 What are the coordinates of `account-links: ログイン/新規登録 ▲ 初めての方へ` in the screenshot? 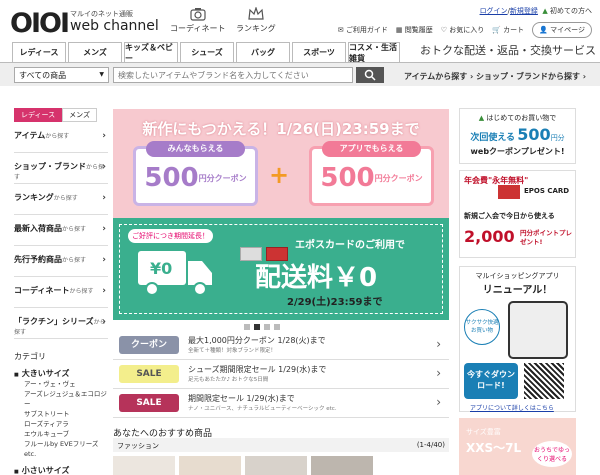 It's located at (535, 11).